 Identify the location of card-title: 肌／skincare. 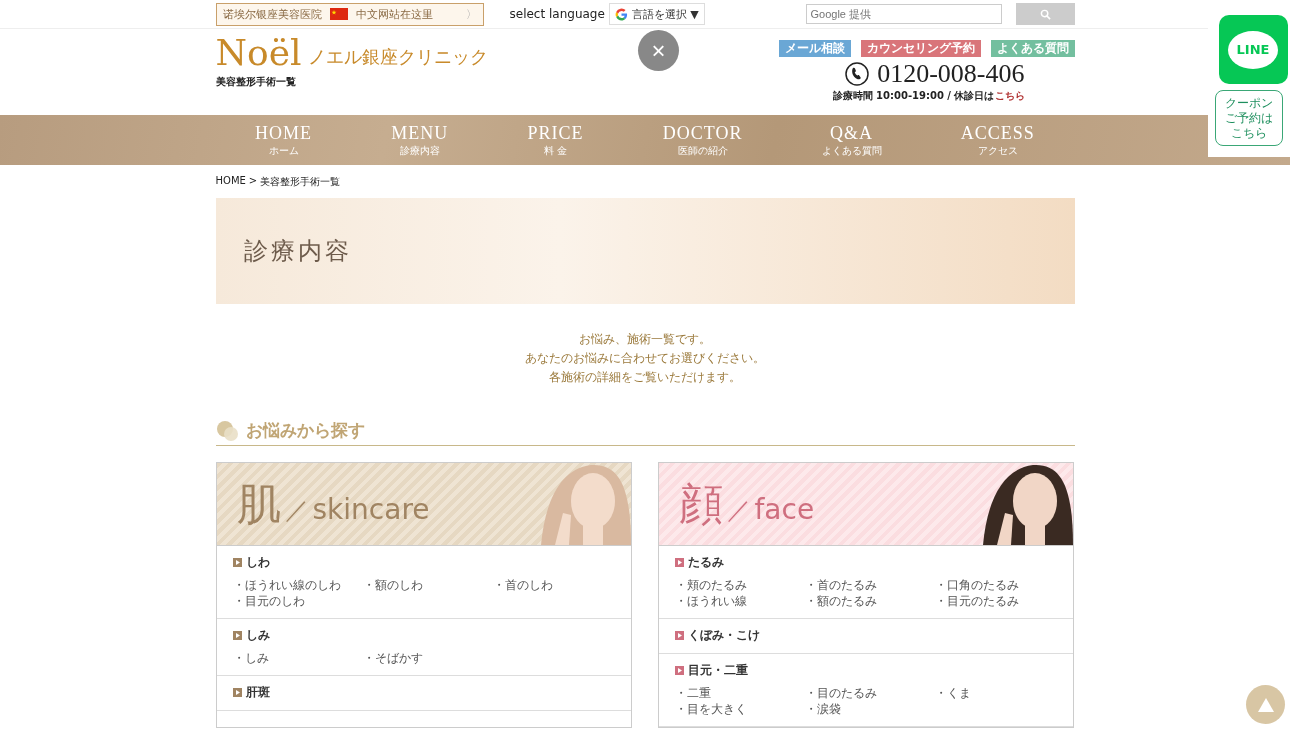
(332, 504).